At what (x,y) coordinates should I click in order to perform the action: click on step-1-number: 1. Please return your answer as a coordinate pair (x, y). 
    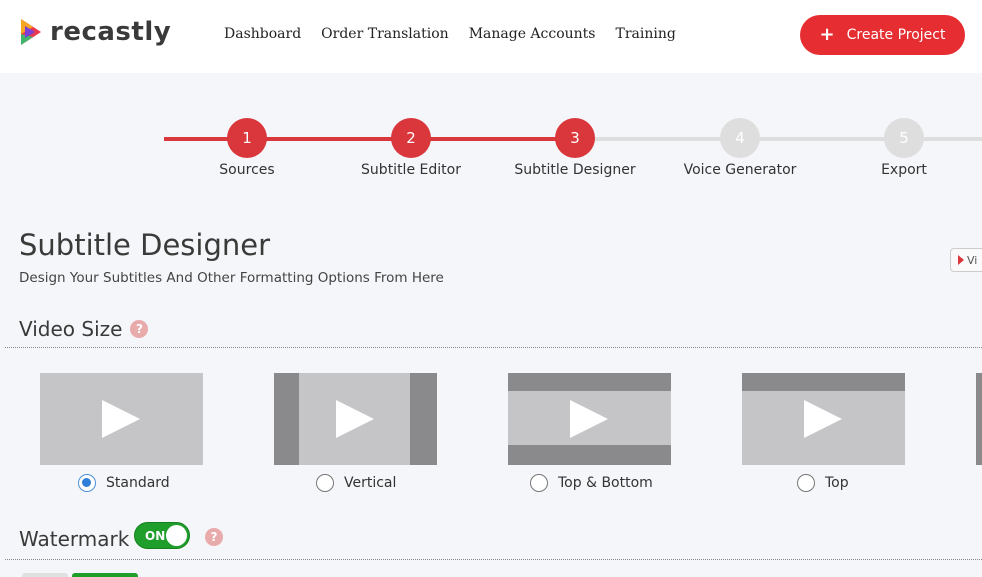
    Looking at the image, I should click on (247, 138).